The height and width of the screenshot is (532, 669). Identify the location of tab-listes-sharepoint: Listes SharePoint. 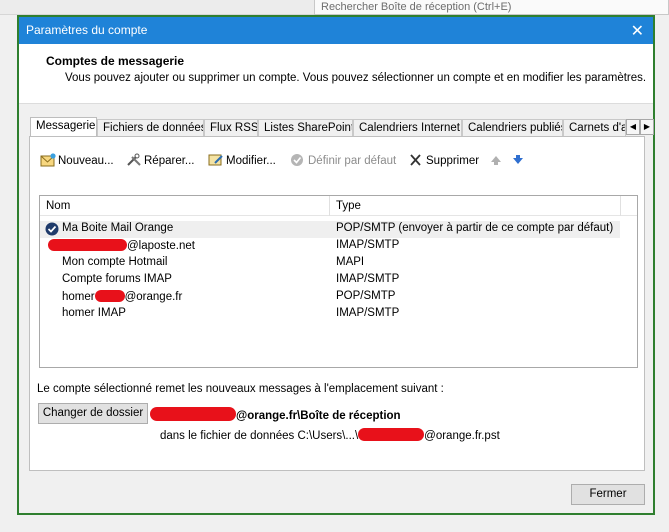
(305, 128).